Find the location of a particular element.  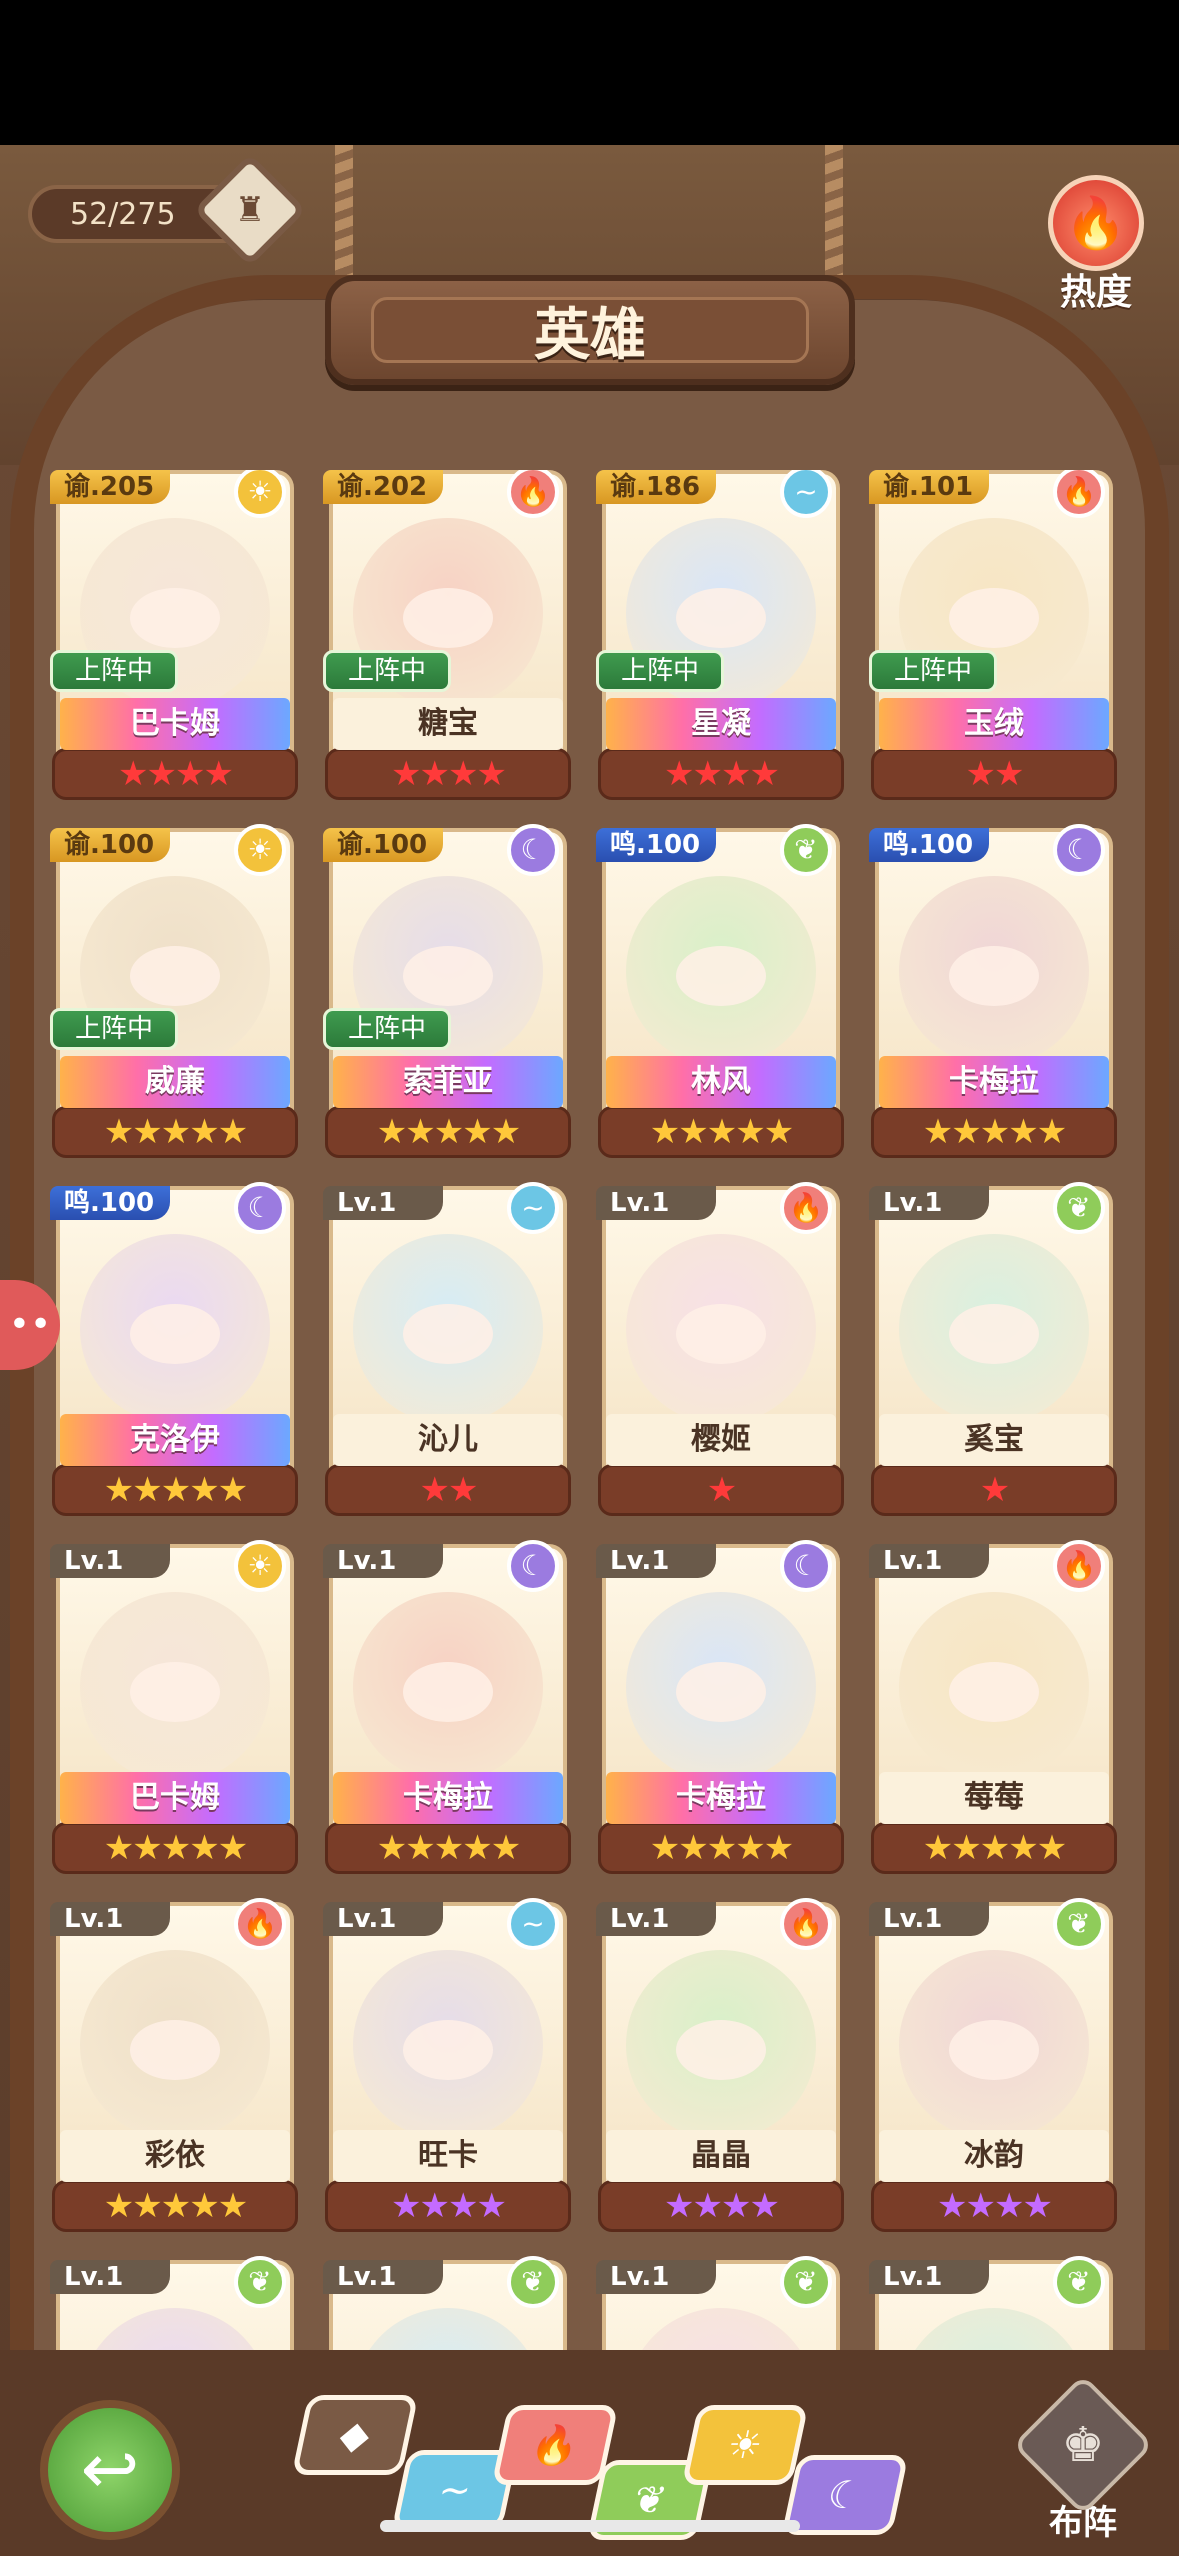

hero-card: Lv.1 🔥 樱姬 ★ is located at coordinates (721, 1356).